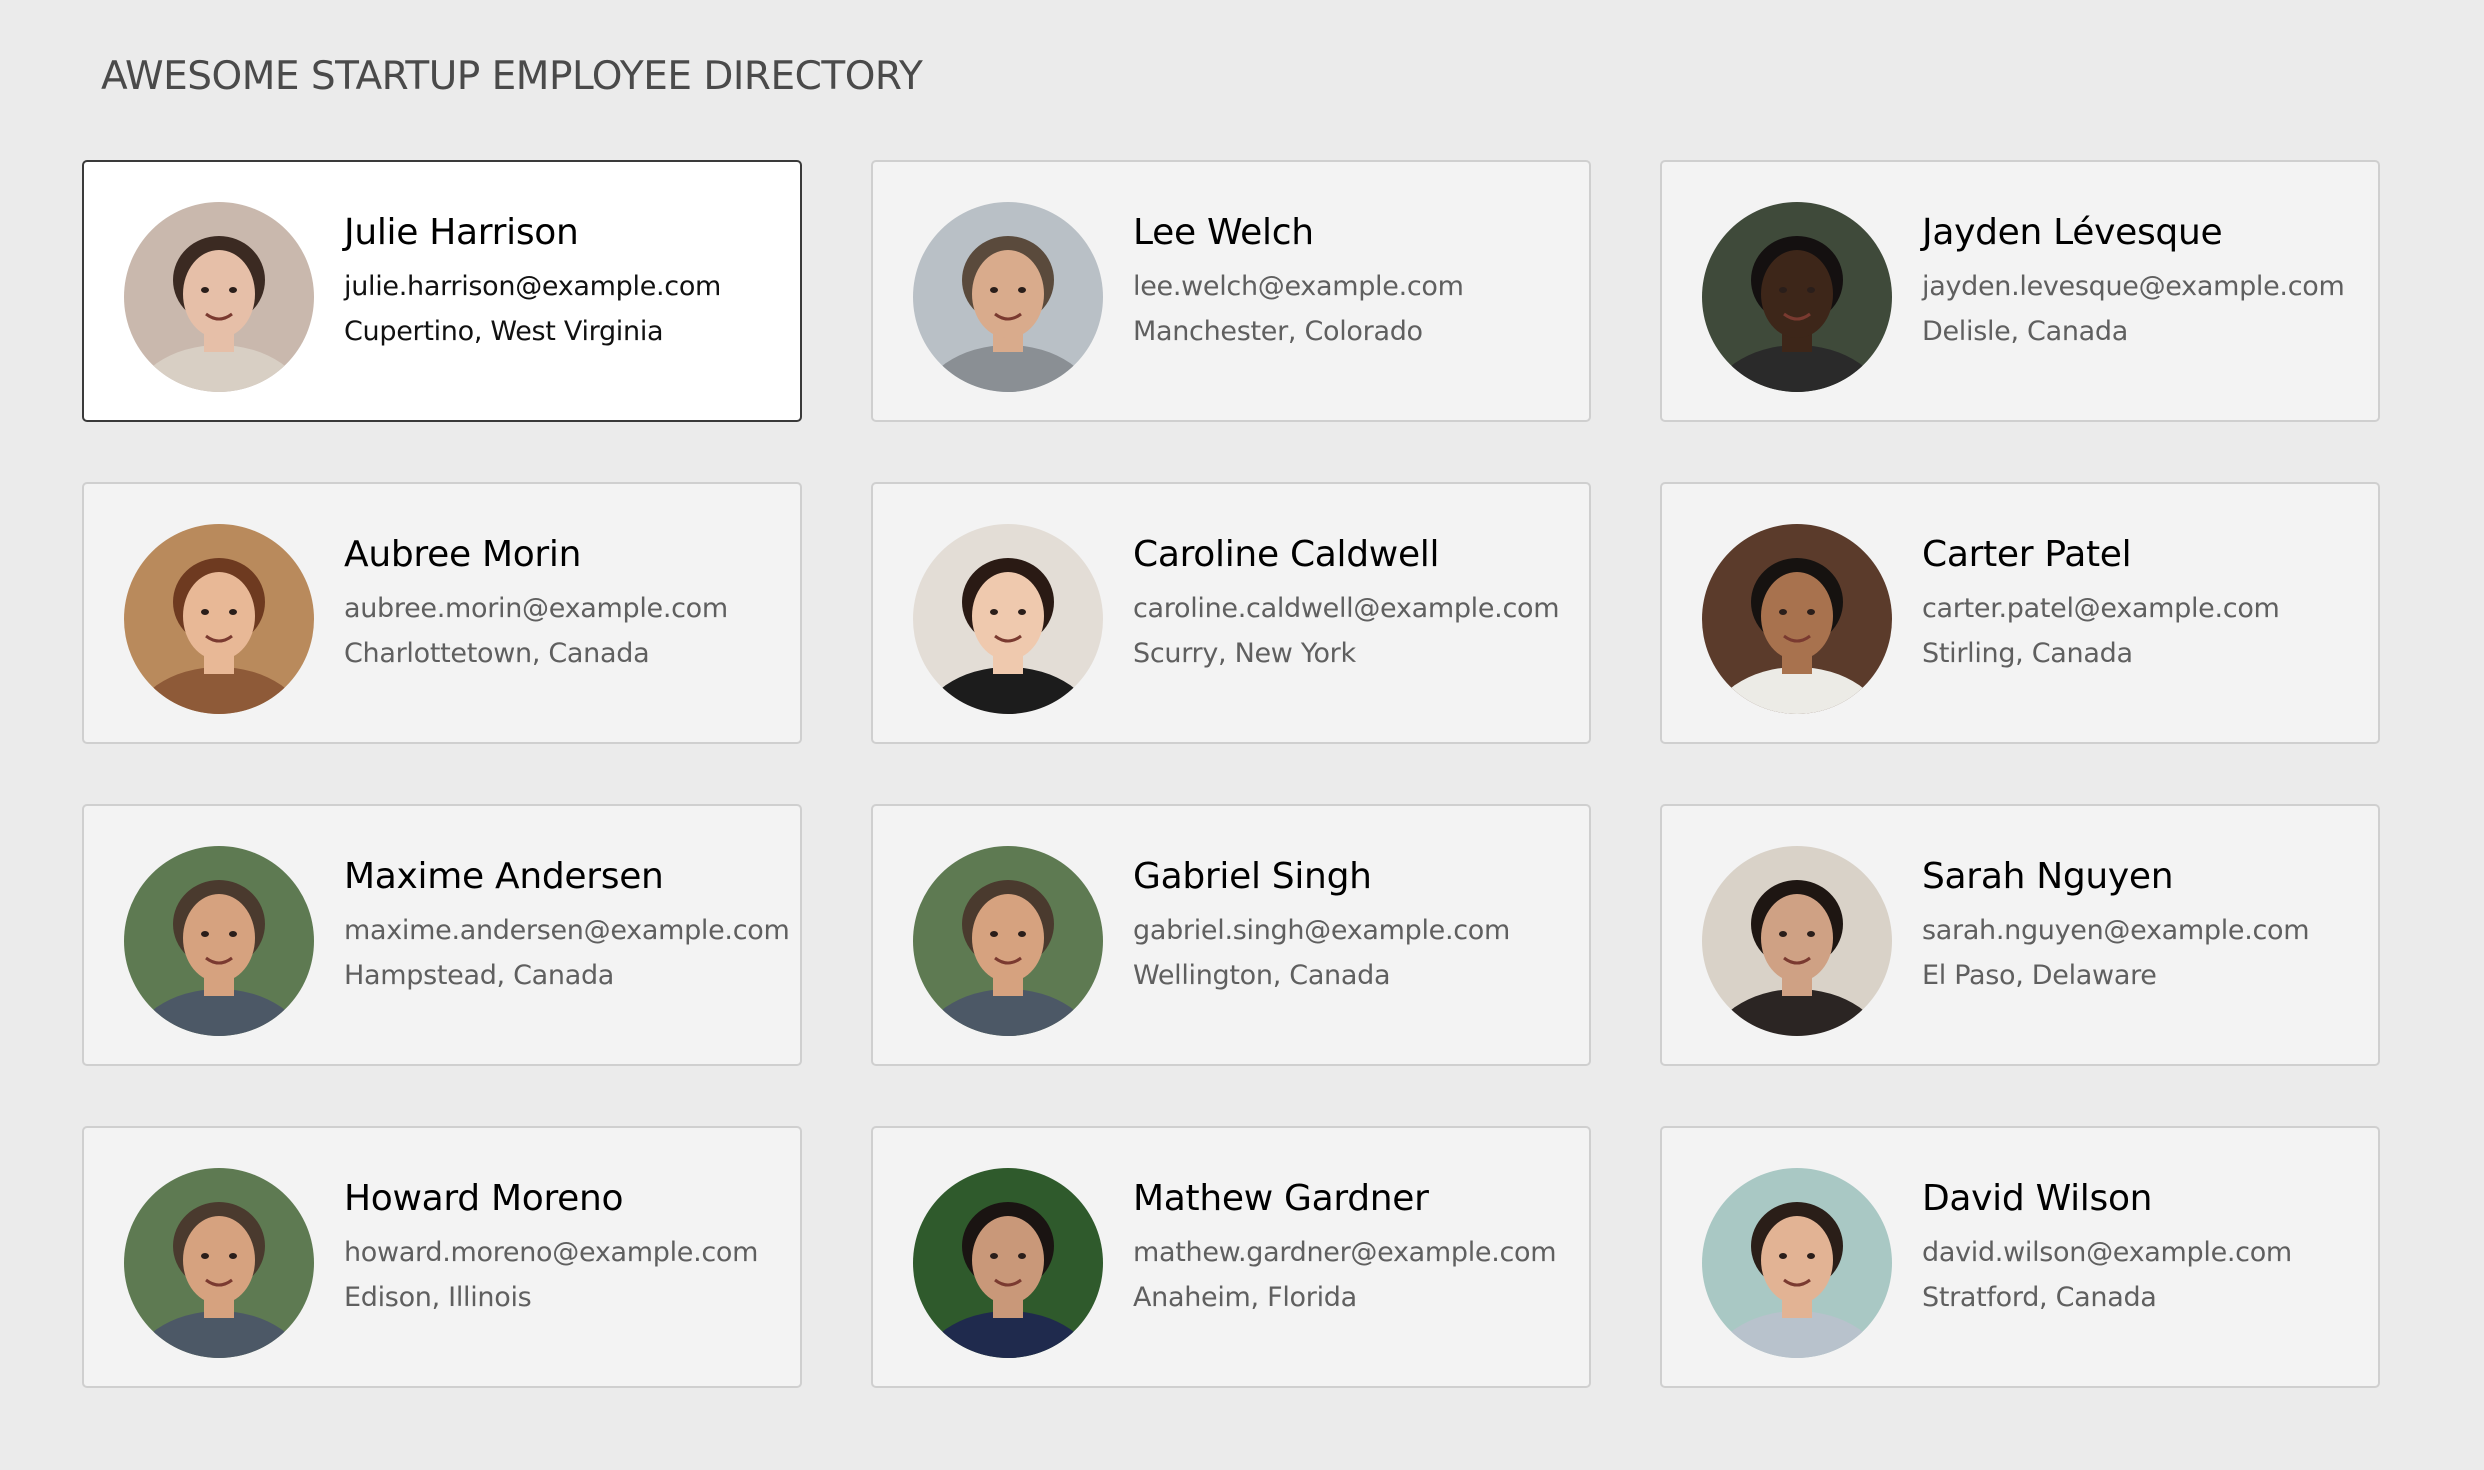 This screenshot has height=1470, width=2484. I want to click on employee-name: David Wilson, so click(2037, 1198).